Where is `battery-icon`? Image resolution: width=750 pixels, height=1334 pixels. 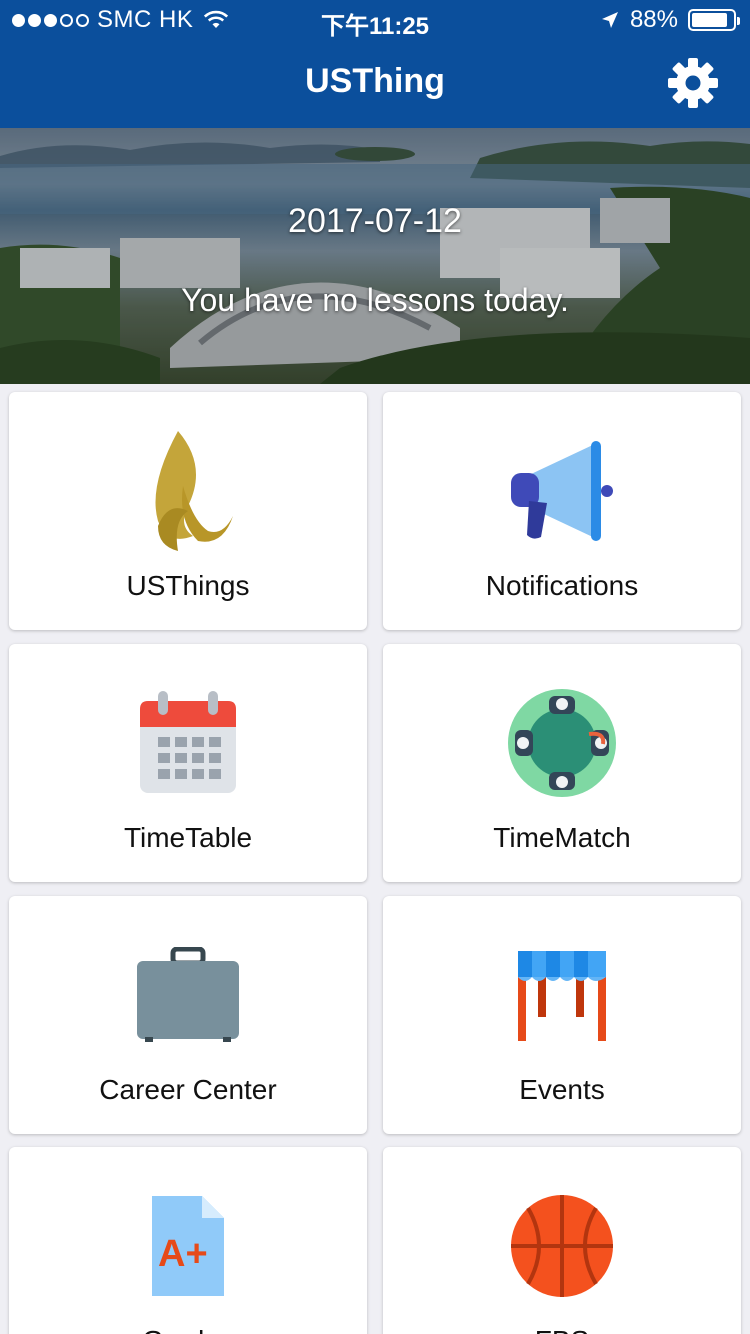 battery-icon is located at coordinates (714, 20).